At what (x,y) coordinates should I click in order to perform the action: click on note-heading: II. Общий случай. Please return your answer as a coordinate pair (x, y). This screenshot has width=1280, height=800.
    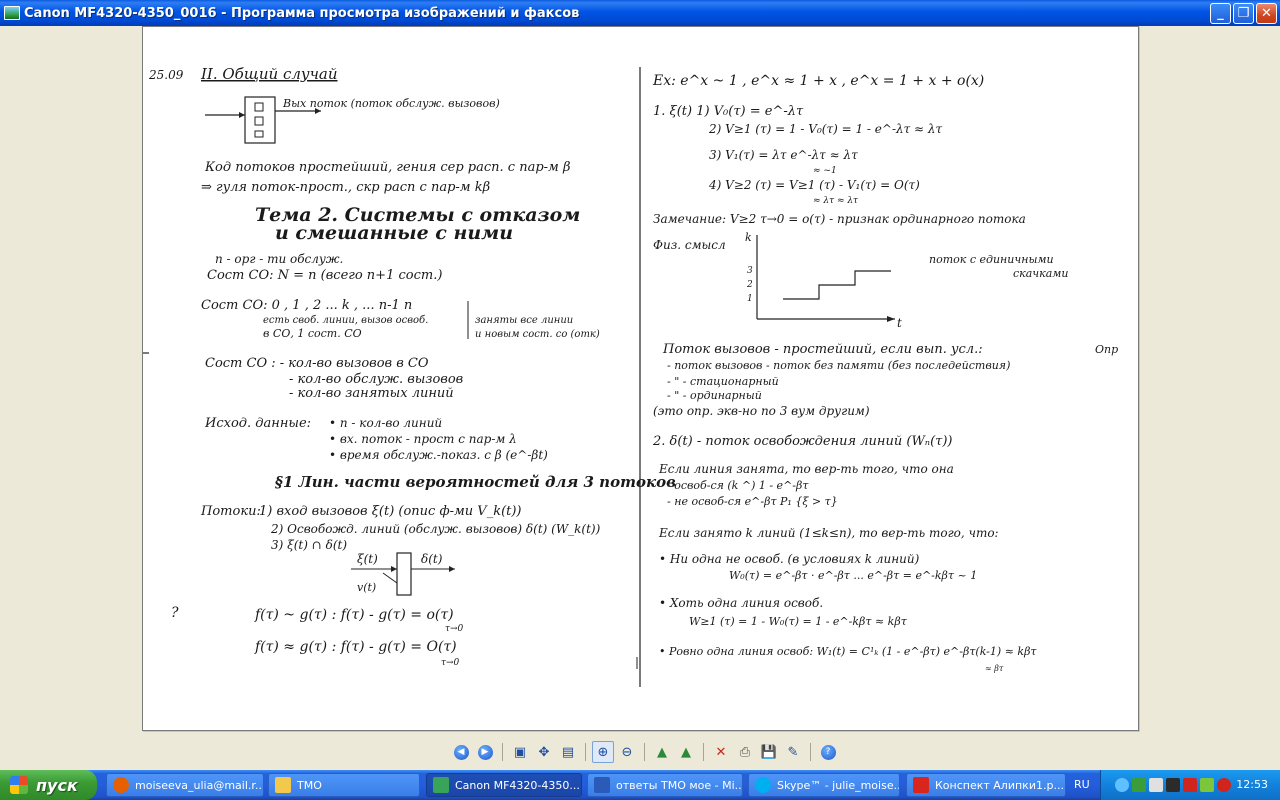
    Looking at the image, I should click on (269, 74).